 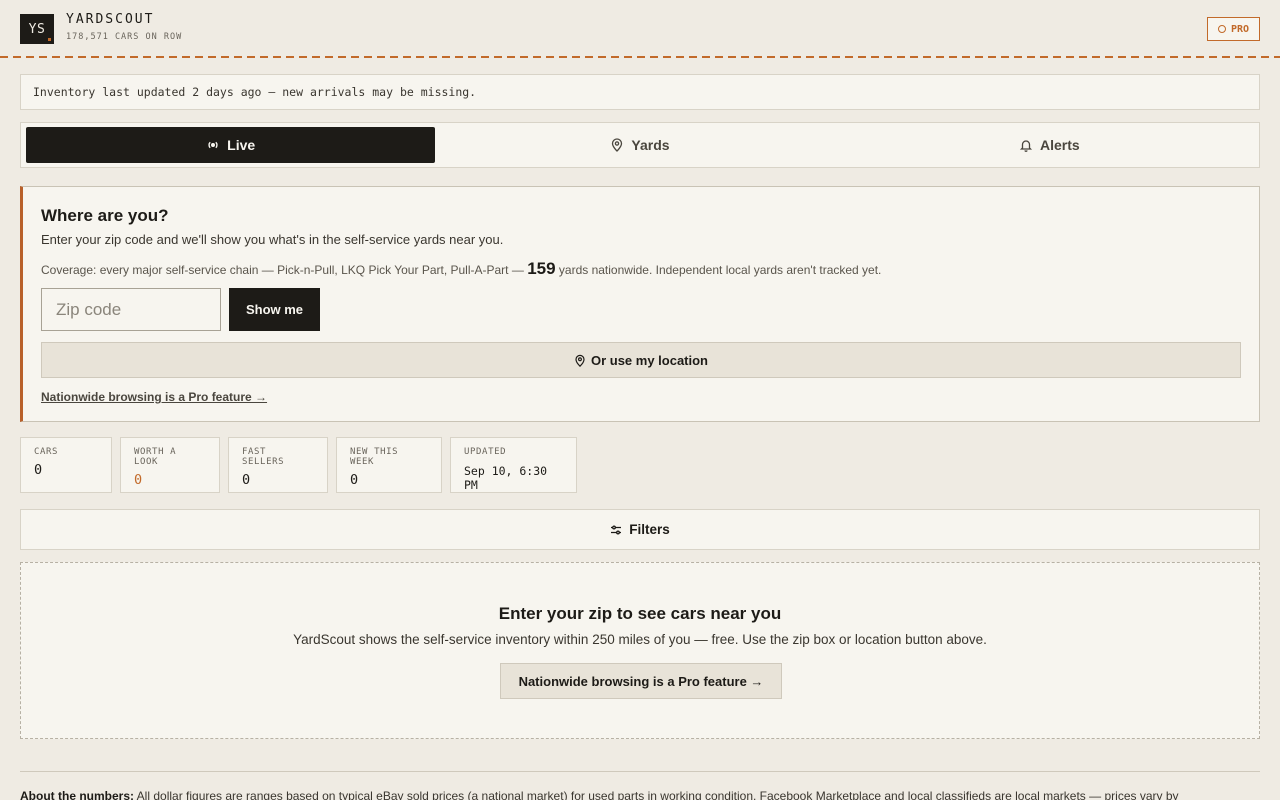 What do you see at coordinates (649, 529) in the screenshot?
I see `filters-label: Filters` at bounding box center [649, 529].